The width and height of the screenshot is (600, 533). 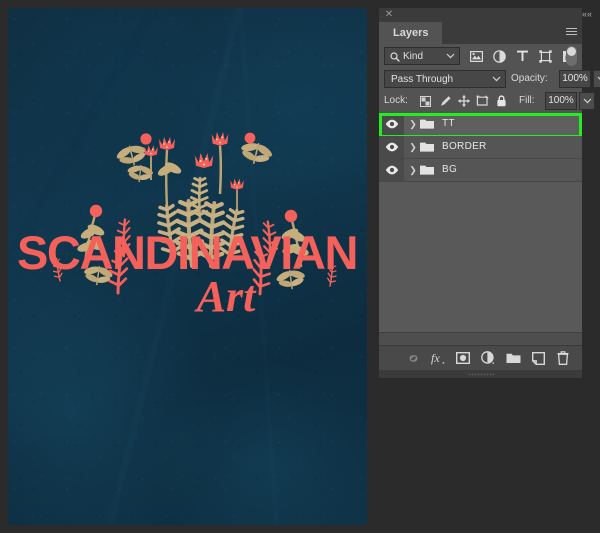 I want to click on svg-text: fx, so click(x=435, y=358).